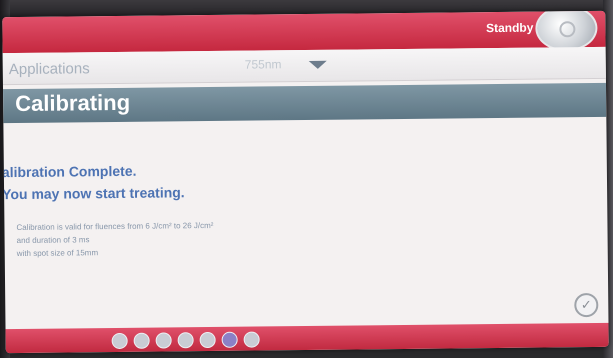  Describe the element at coordinates (73, 103) in the screenshot. I see `page-title: Calibrating` at that location.